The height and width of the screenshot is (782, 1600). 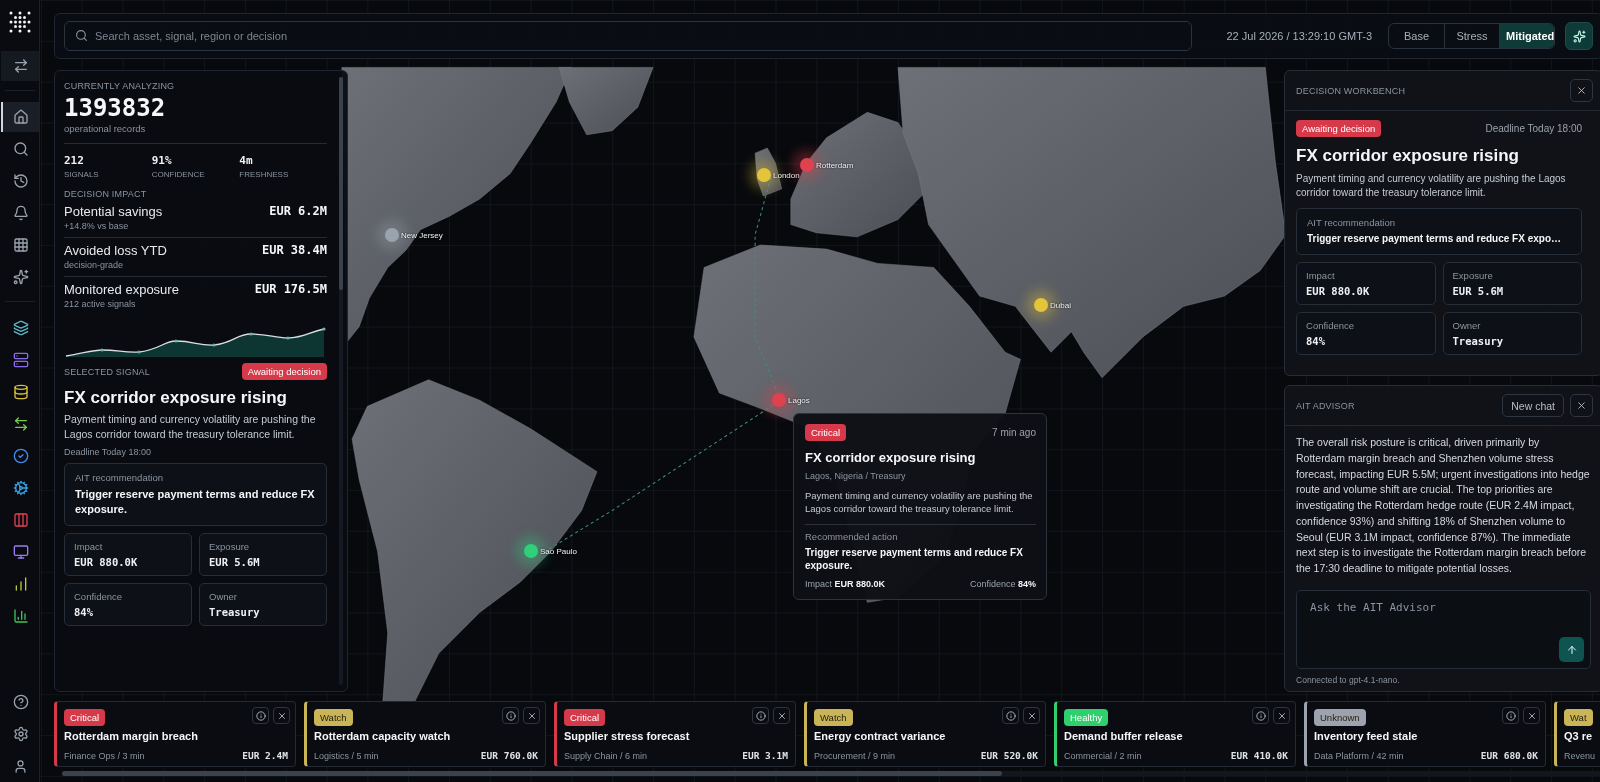 What do you see at coordinates (341, 381) in the screenshot?
I see `scrollbar` at bounding box center [341, 381].